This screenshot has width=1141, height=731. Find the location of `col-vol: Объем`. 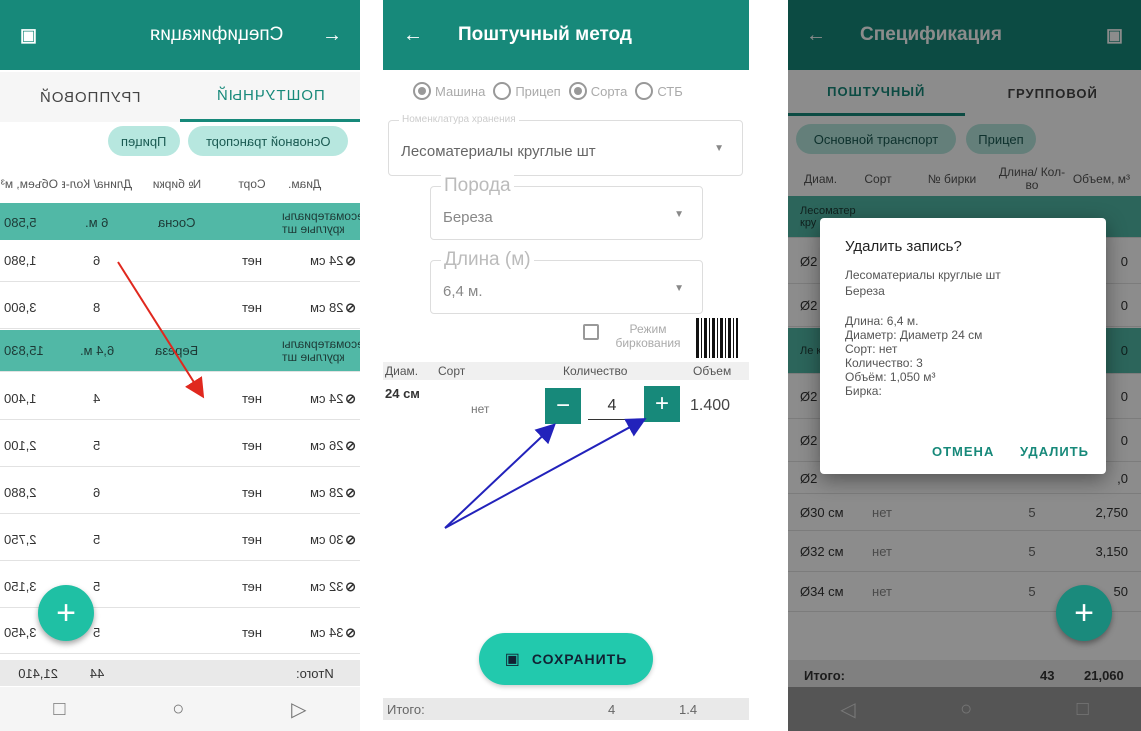

col-vol: Объем is located at coordinates (712, 371).